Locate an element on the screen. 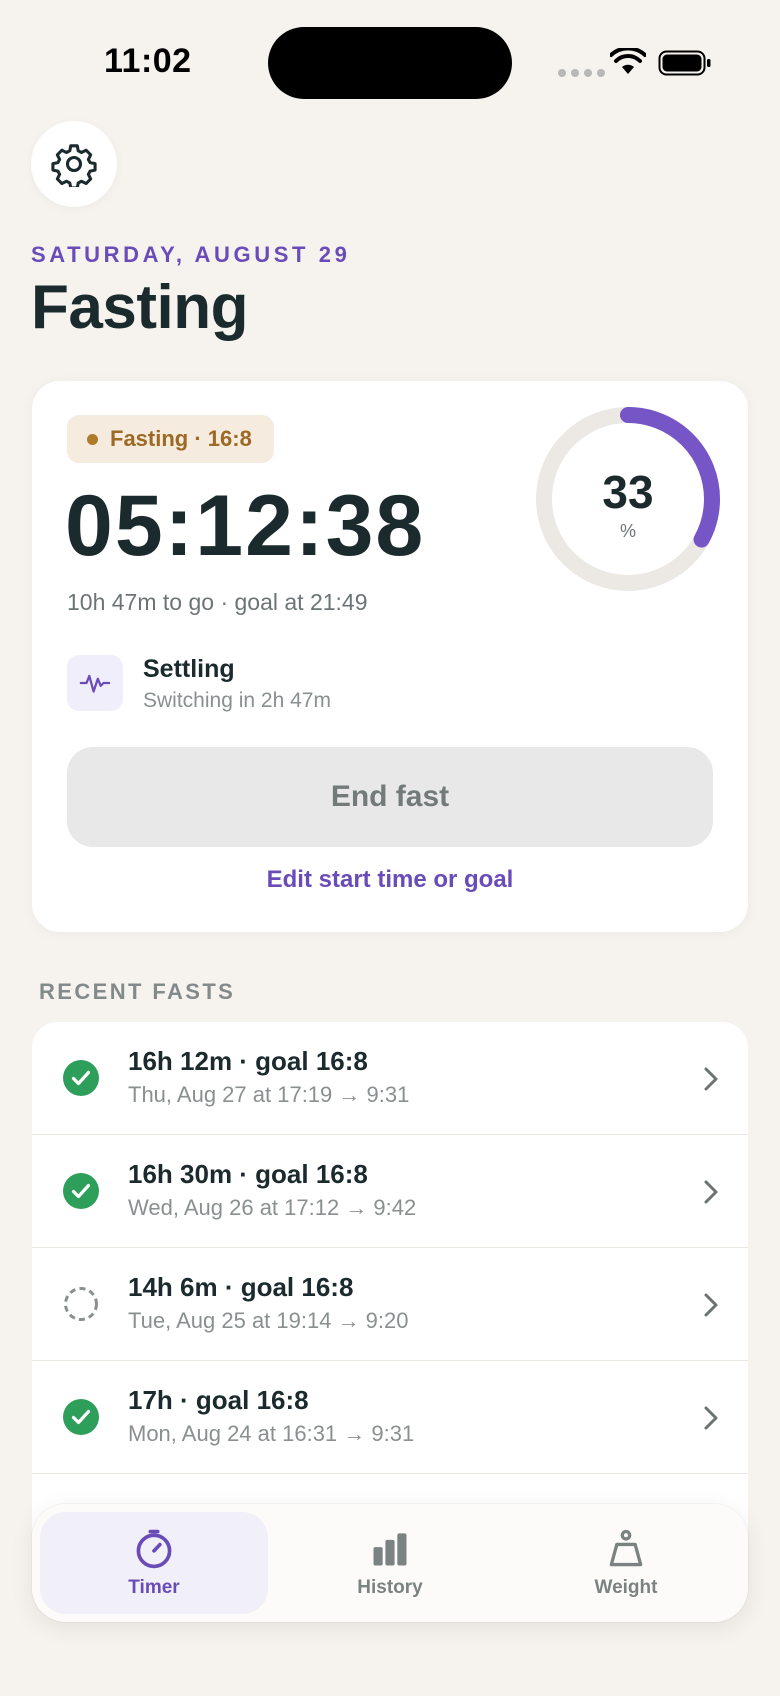 Image resolution: width=780 pixels, height=1696 pixels. badge-label: Fasting · 16:8 is located at coordinates (181, 438).